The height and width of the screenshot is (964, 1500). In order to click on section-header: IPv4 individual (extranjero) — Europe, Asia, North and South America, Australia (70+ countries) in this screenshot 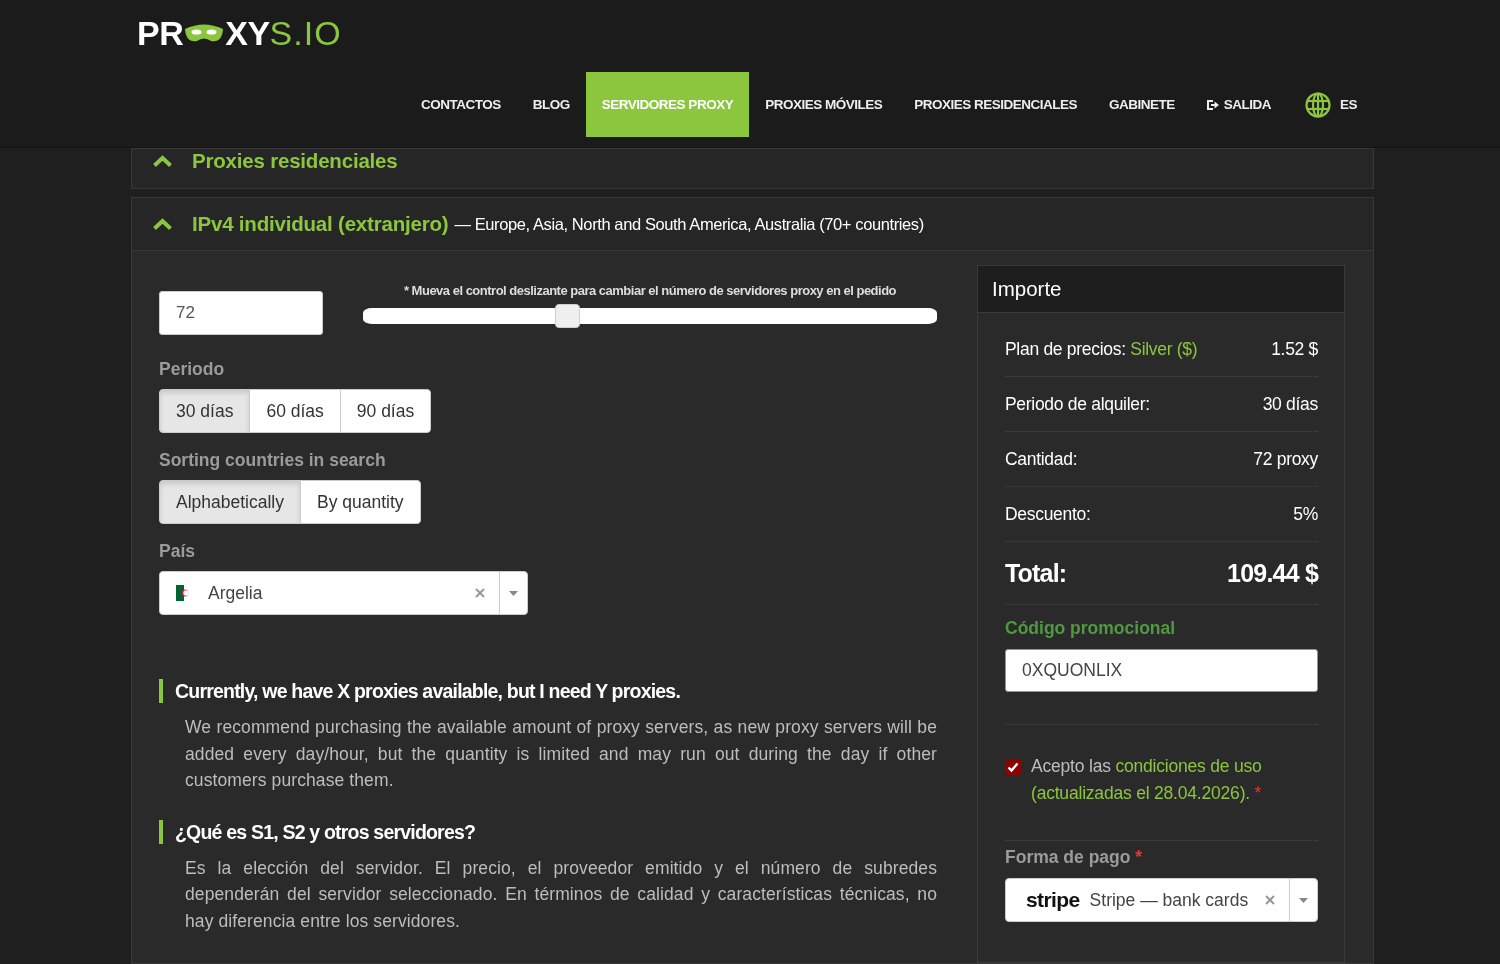, I will do `click(752, 224)`.